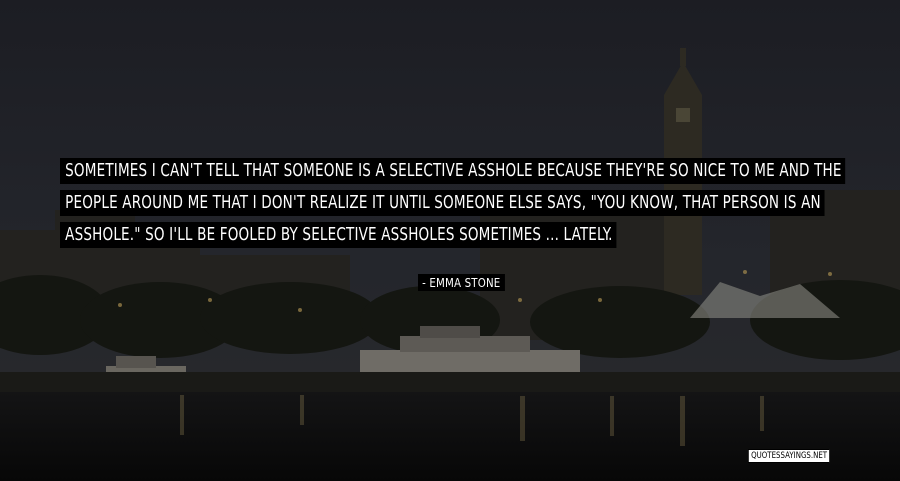 The width and height of the screenshot is (900, 481). Describe the element at coordinates (789, 456) in the screenshot. I see `site-watermark: quotessayings.net` at that location.